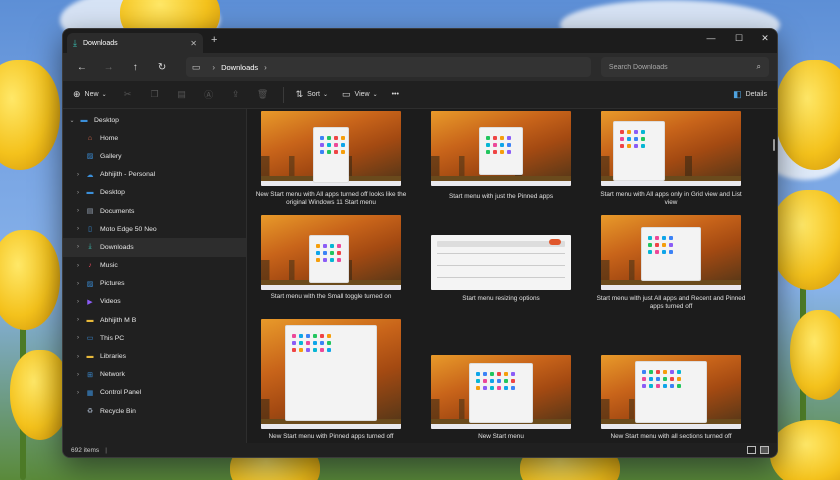 This screenshot has height=480, width=840. What do you see at coordinates (193, 43) in the screenshot?
I see `tab-close-icon: ✕` at bounding box center [193, 43].